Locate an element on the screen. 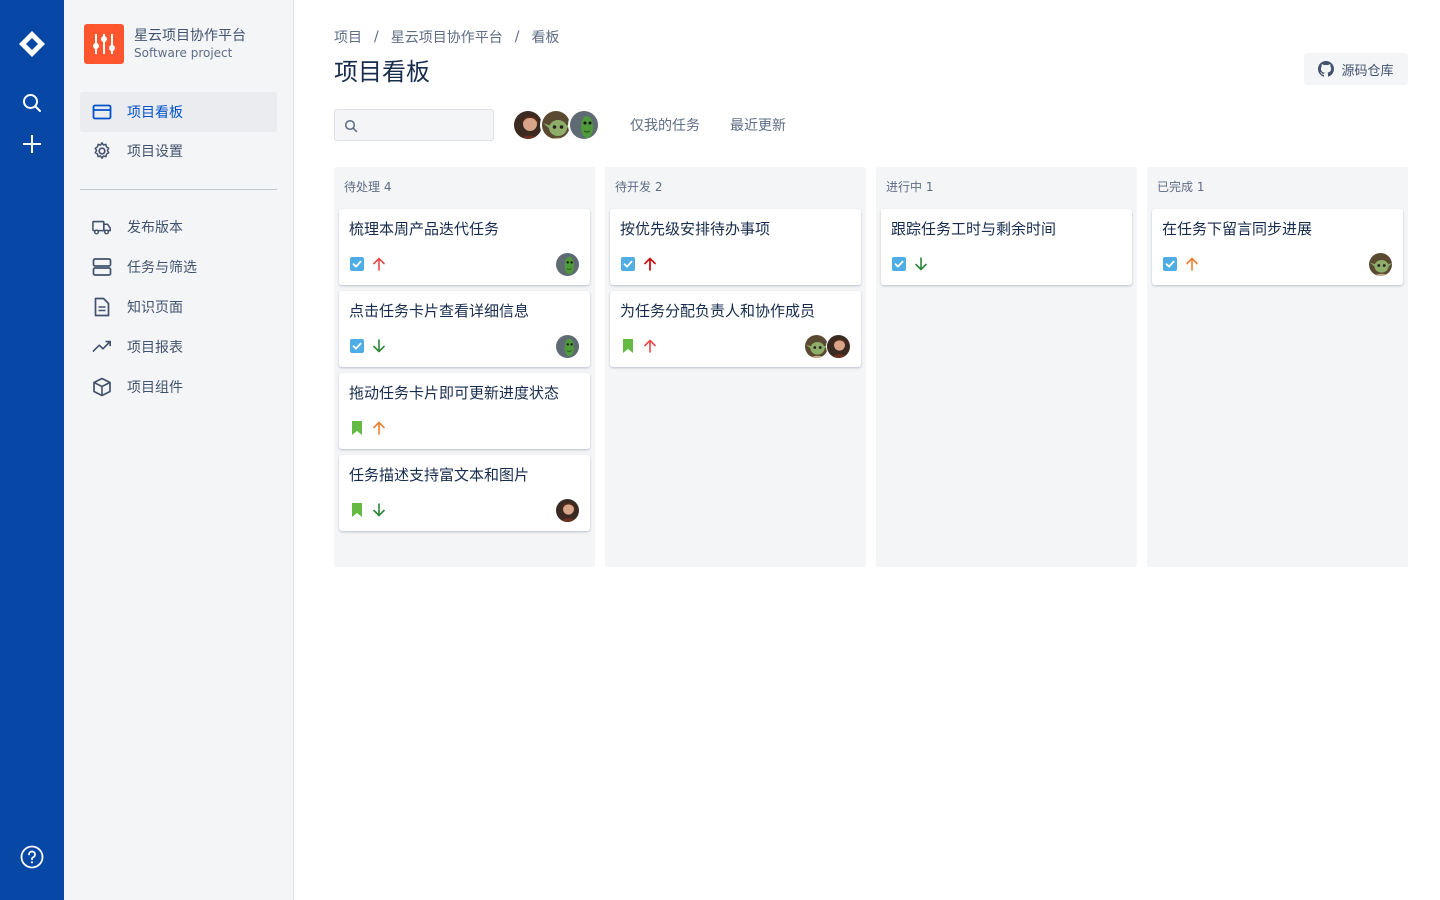  issue-title: 跟踪任务工时与剩余时间 is located at coordinates (974, 229).